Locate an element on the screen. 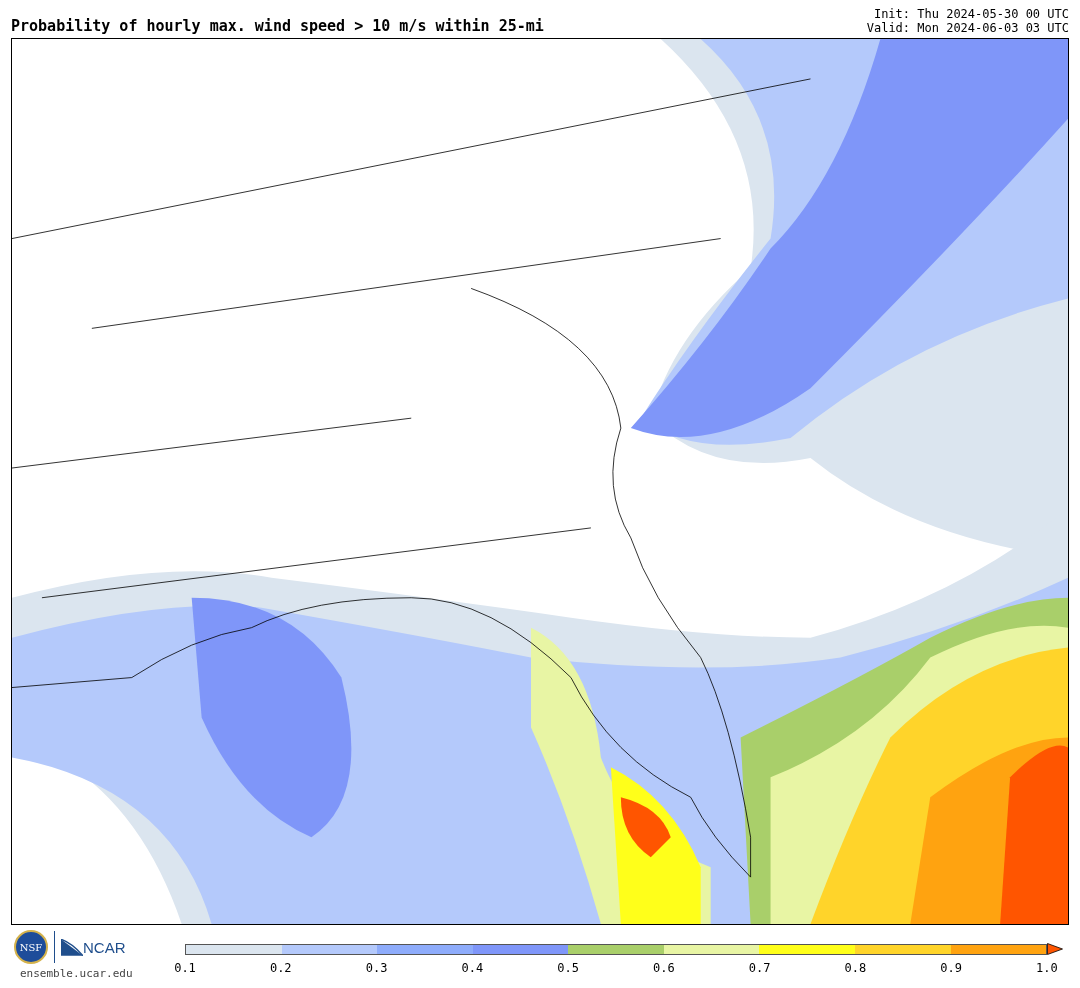 This screenshot has height=988, width=1080. nsf-logo: NSF is located at coordinates (31, 947).